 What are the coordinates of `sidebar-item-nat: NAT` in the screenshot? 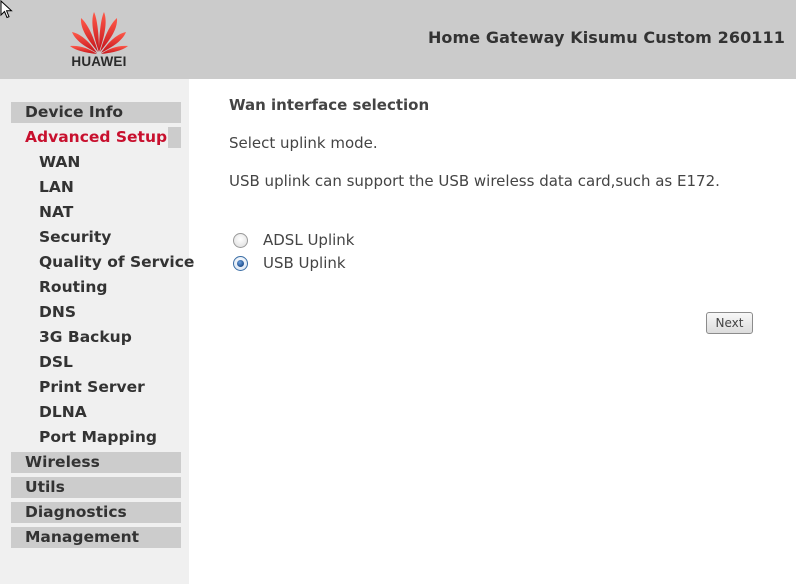 It's located at (56, 212).